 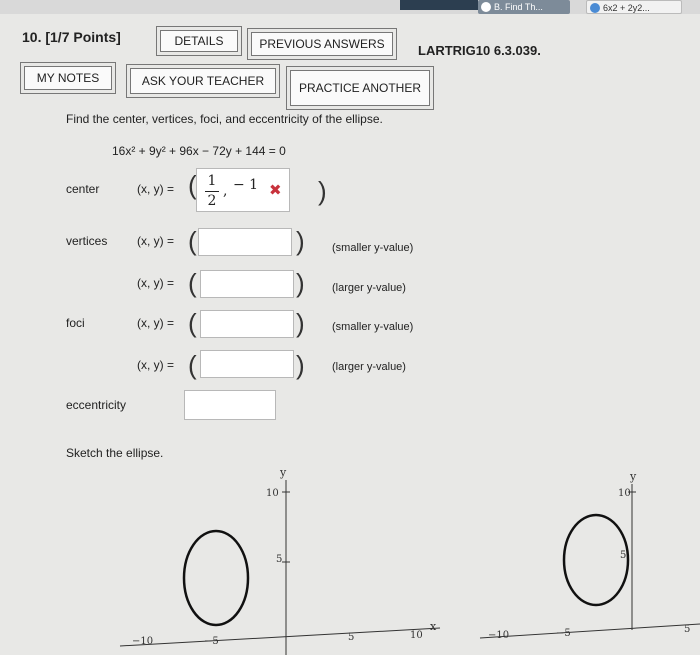 I want to click on graph-2-x-axis, so click(x=589, y=631).